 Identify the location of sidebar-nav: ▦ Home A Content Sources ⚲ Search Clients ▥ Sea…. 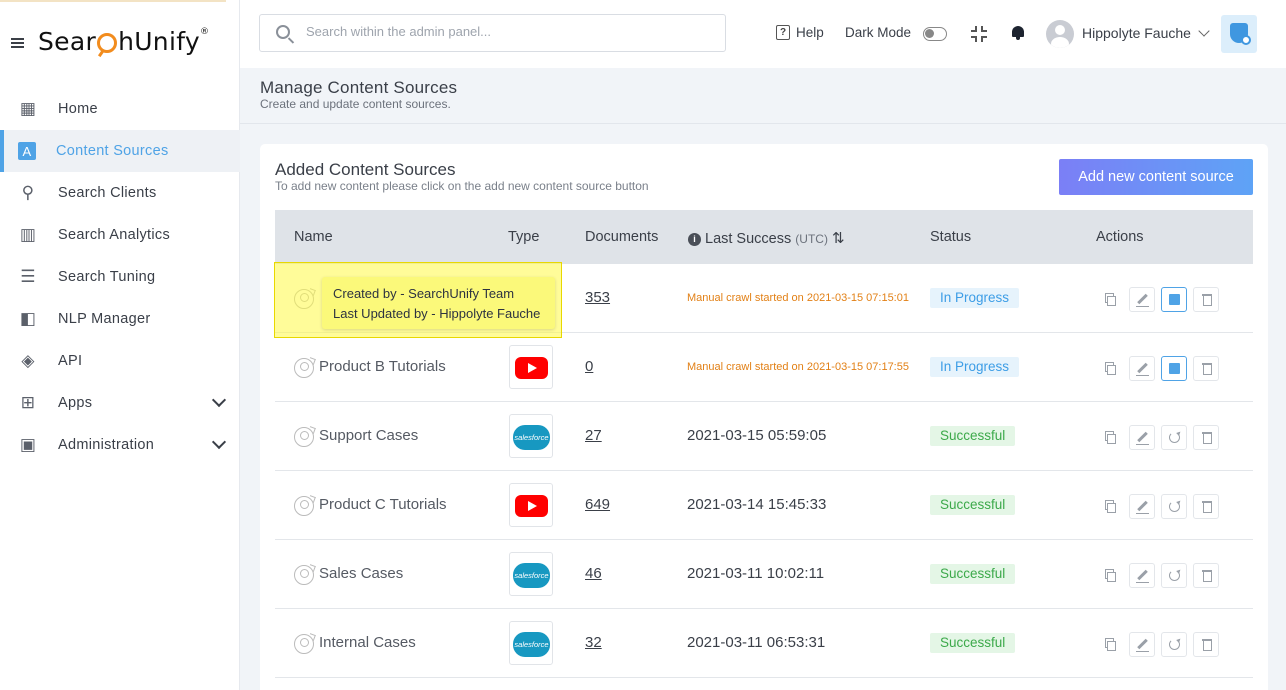
(120, 277).